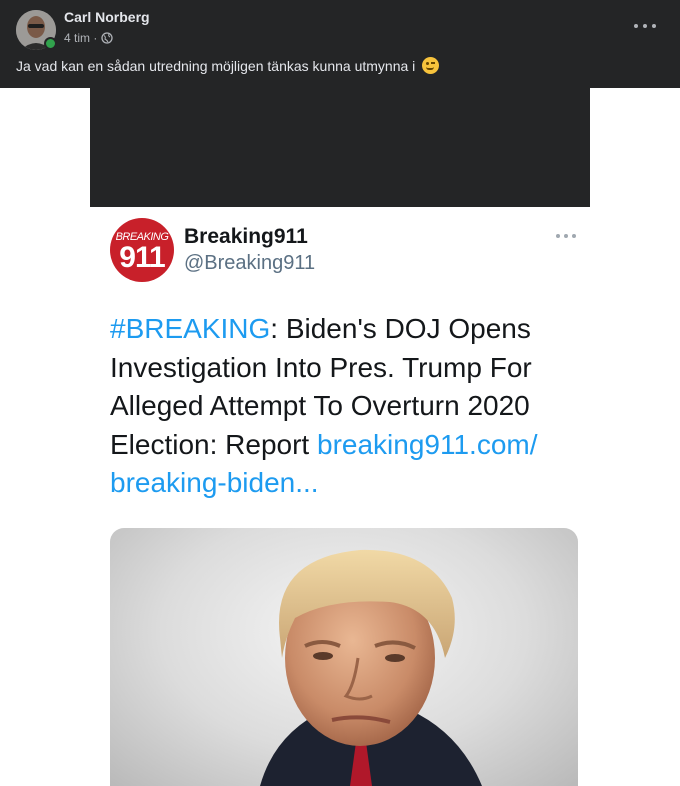 The height and width of the screenshot is (786, 680). I want to click on tweet-more-icon, so click(566, 236).